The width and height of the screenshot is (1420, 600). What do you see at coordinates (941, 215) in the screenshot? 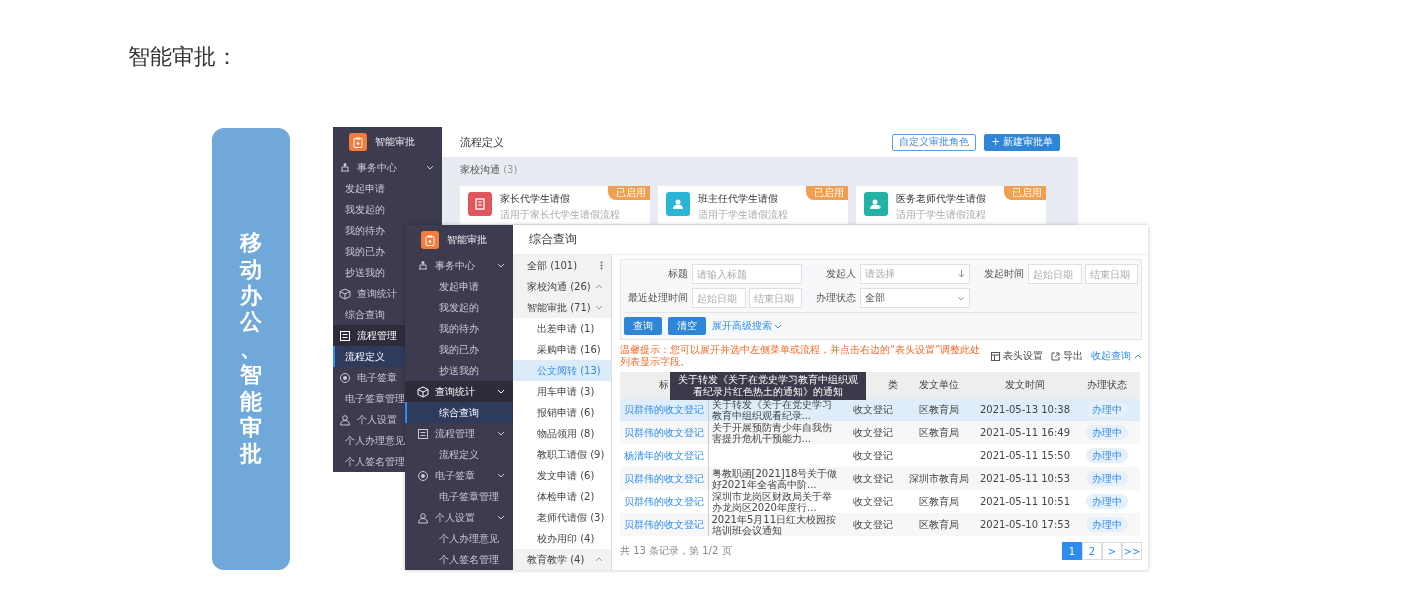
I see `card-description: 适用于学生请假流程` at bounding box center [941, 215].